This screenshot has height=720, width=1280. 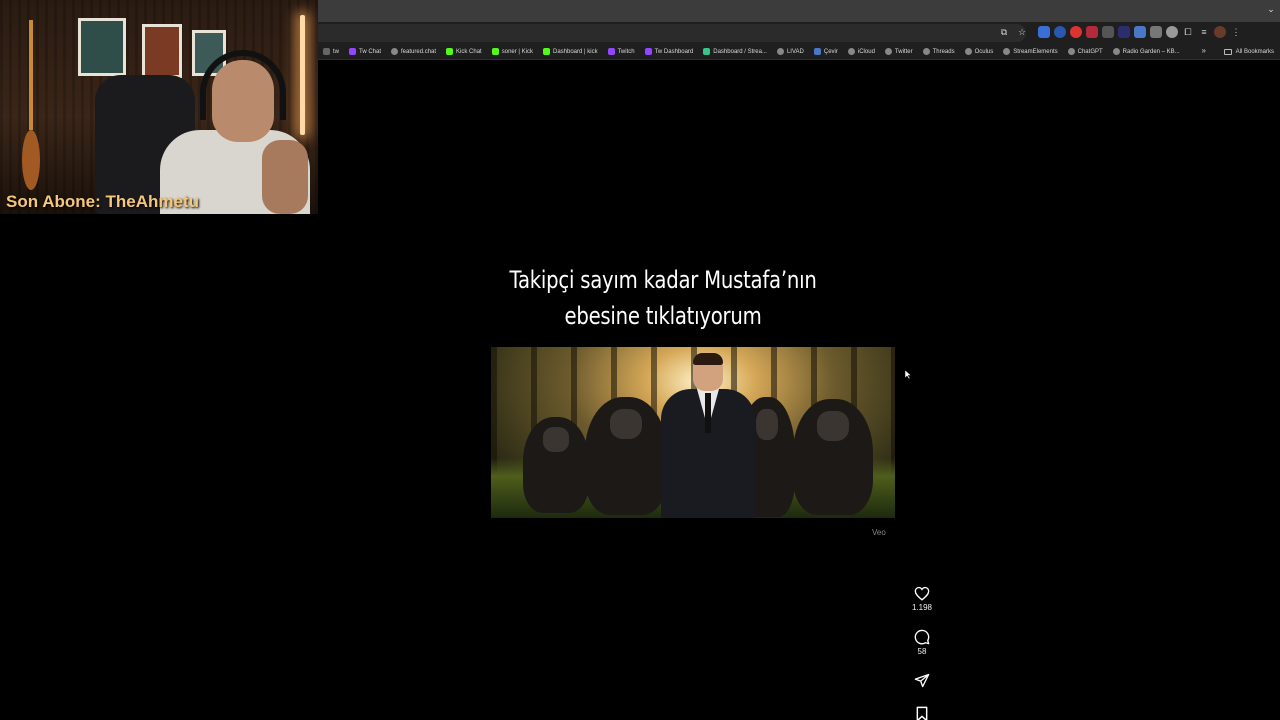 What do you see at coordinates (817, 51) in the screenshot?
I see `translate-icon` at bounding box center [817, 51].